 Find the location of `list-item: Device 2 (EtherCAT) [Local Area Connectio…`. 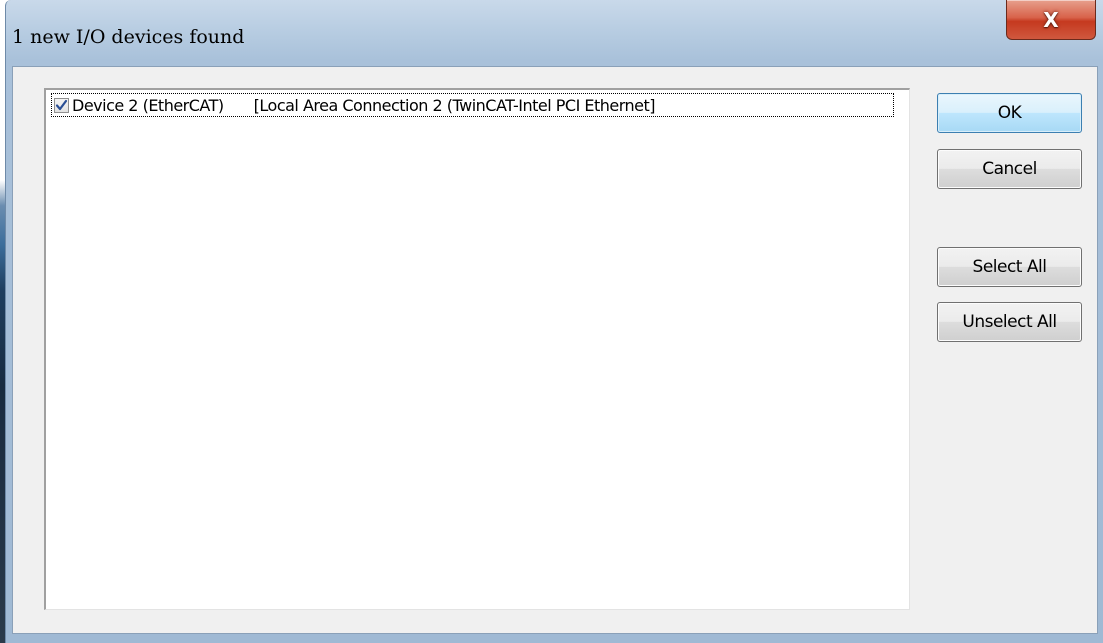

list-item: Device 2 (EtherCAT) [Local Area Connectio… is located at coordinates (472, 105).